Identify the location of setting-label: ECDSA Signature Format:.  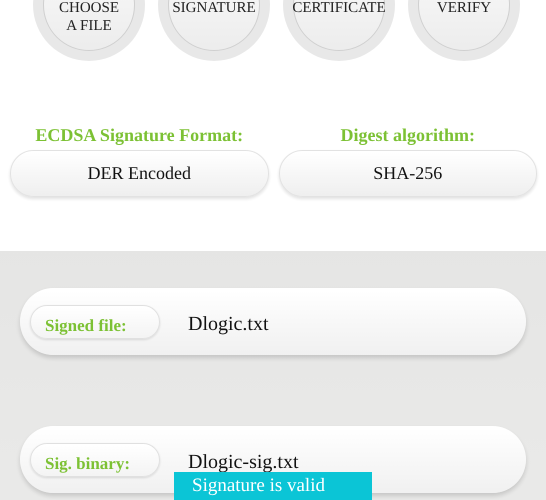
(139, 135).